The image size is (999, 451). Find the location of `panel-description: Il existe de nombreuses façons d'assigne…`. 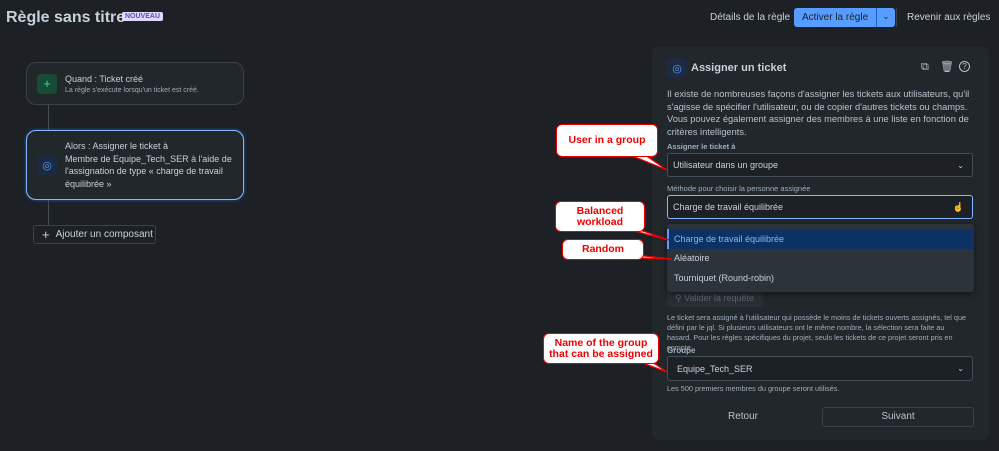

panel-description: Il existe de nombreuses façons d'assigne… is located at coordinates (818, 113).